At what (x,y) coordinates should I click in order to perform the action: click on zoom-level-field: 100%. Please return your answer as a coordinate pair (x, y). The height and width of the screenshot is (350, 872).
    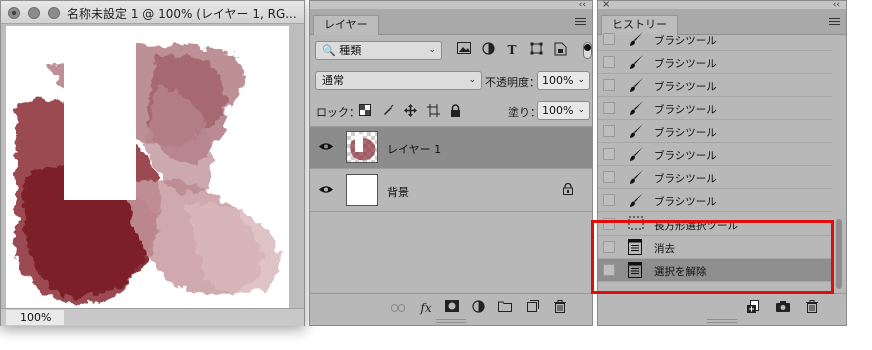
    Looking at the image, I should click on (35, 317).